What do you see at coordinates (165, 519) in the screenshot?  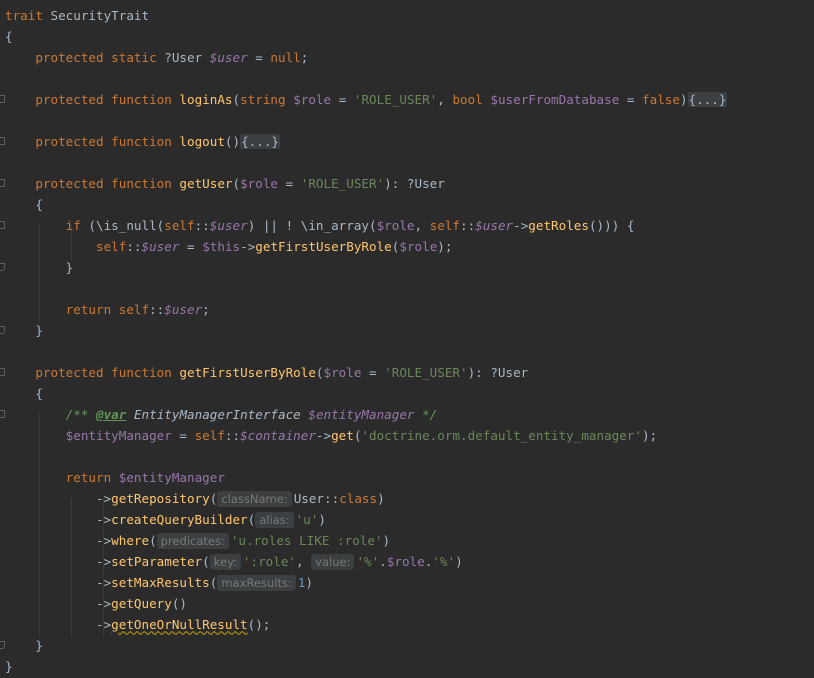 I see `code-line: ->createQueryBuilder(alias:'u')` at bounding box center [165, 519].